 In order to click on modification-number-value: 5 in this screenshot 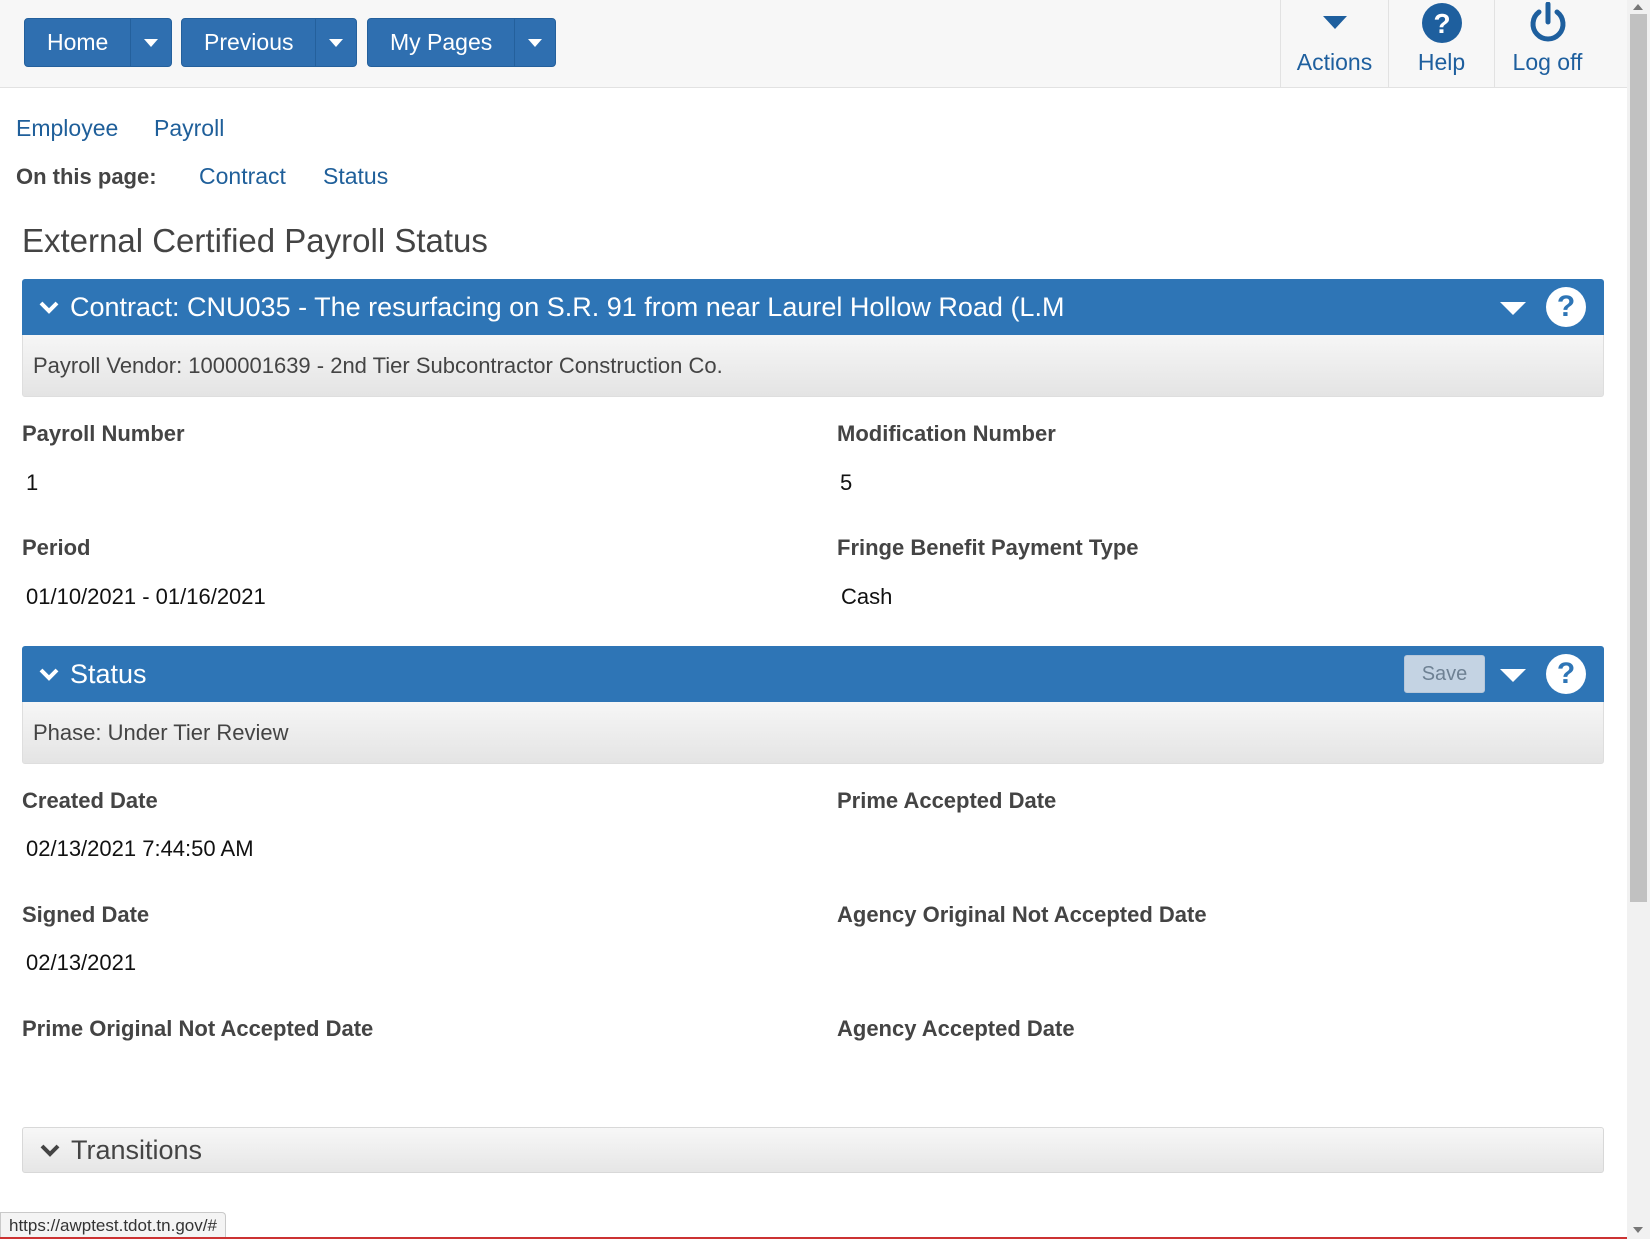, I will do `click(846, 482)`.